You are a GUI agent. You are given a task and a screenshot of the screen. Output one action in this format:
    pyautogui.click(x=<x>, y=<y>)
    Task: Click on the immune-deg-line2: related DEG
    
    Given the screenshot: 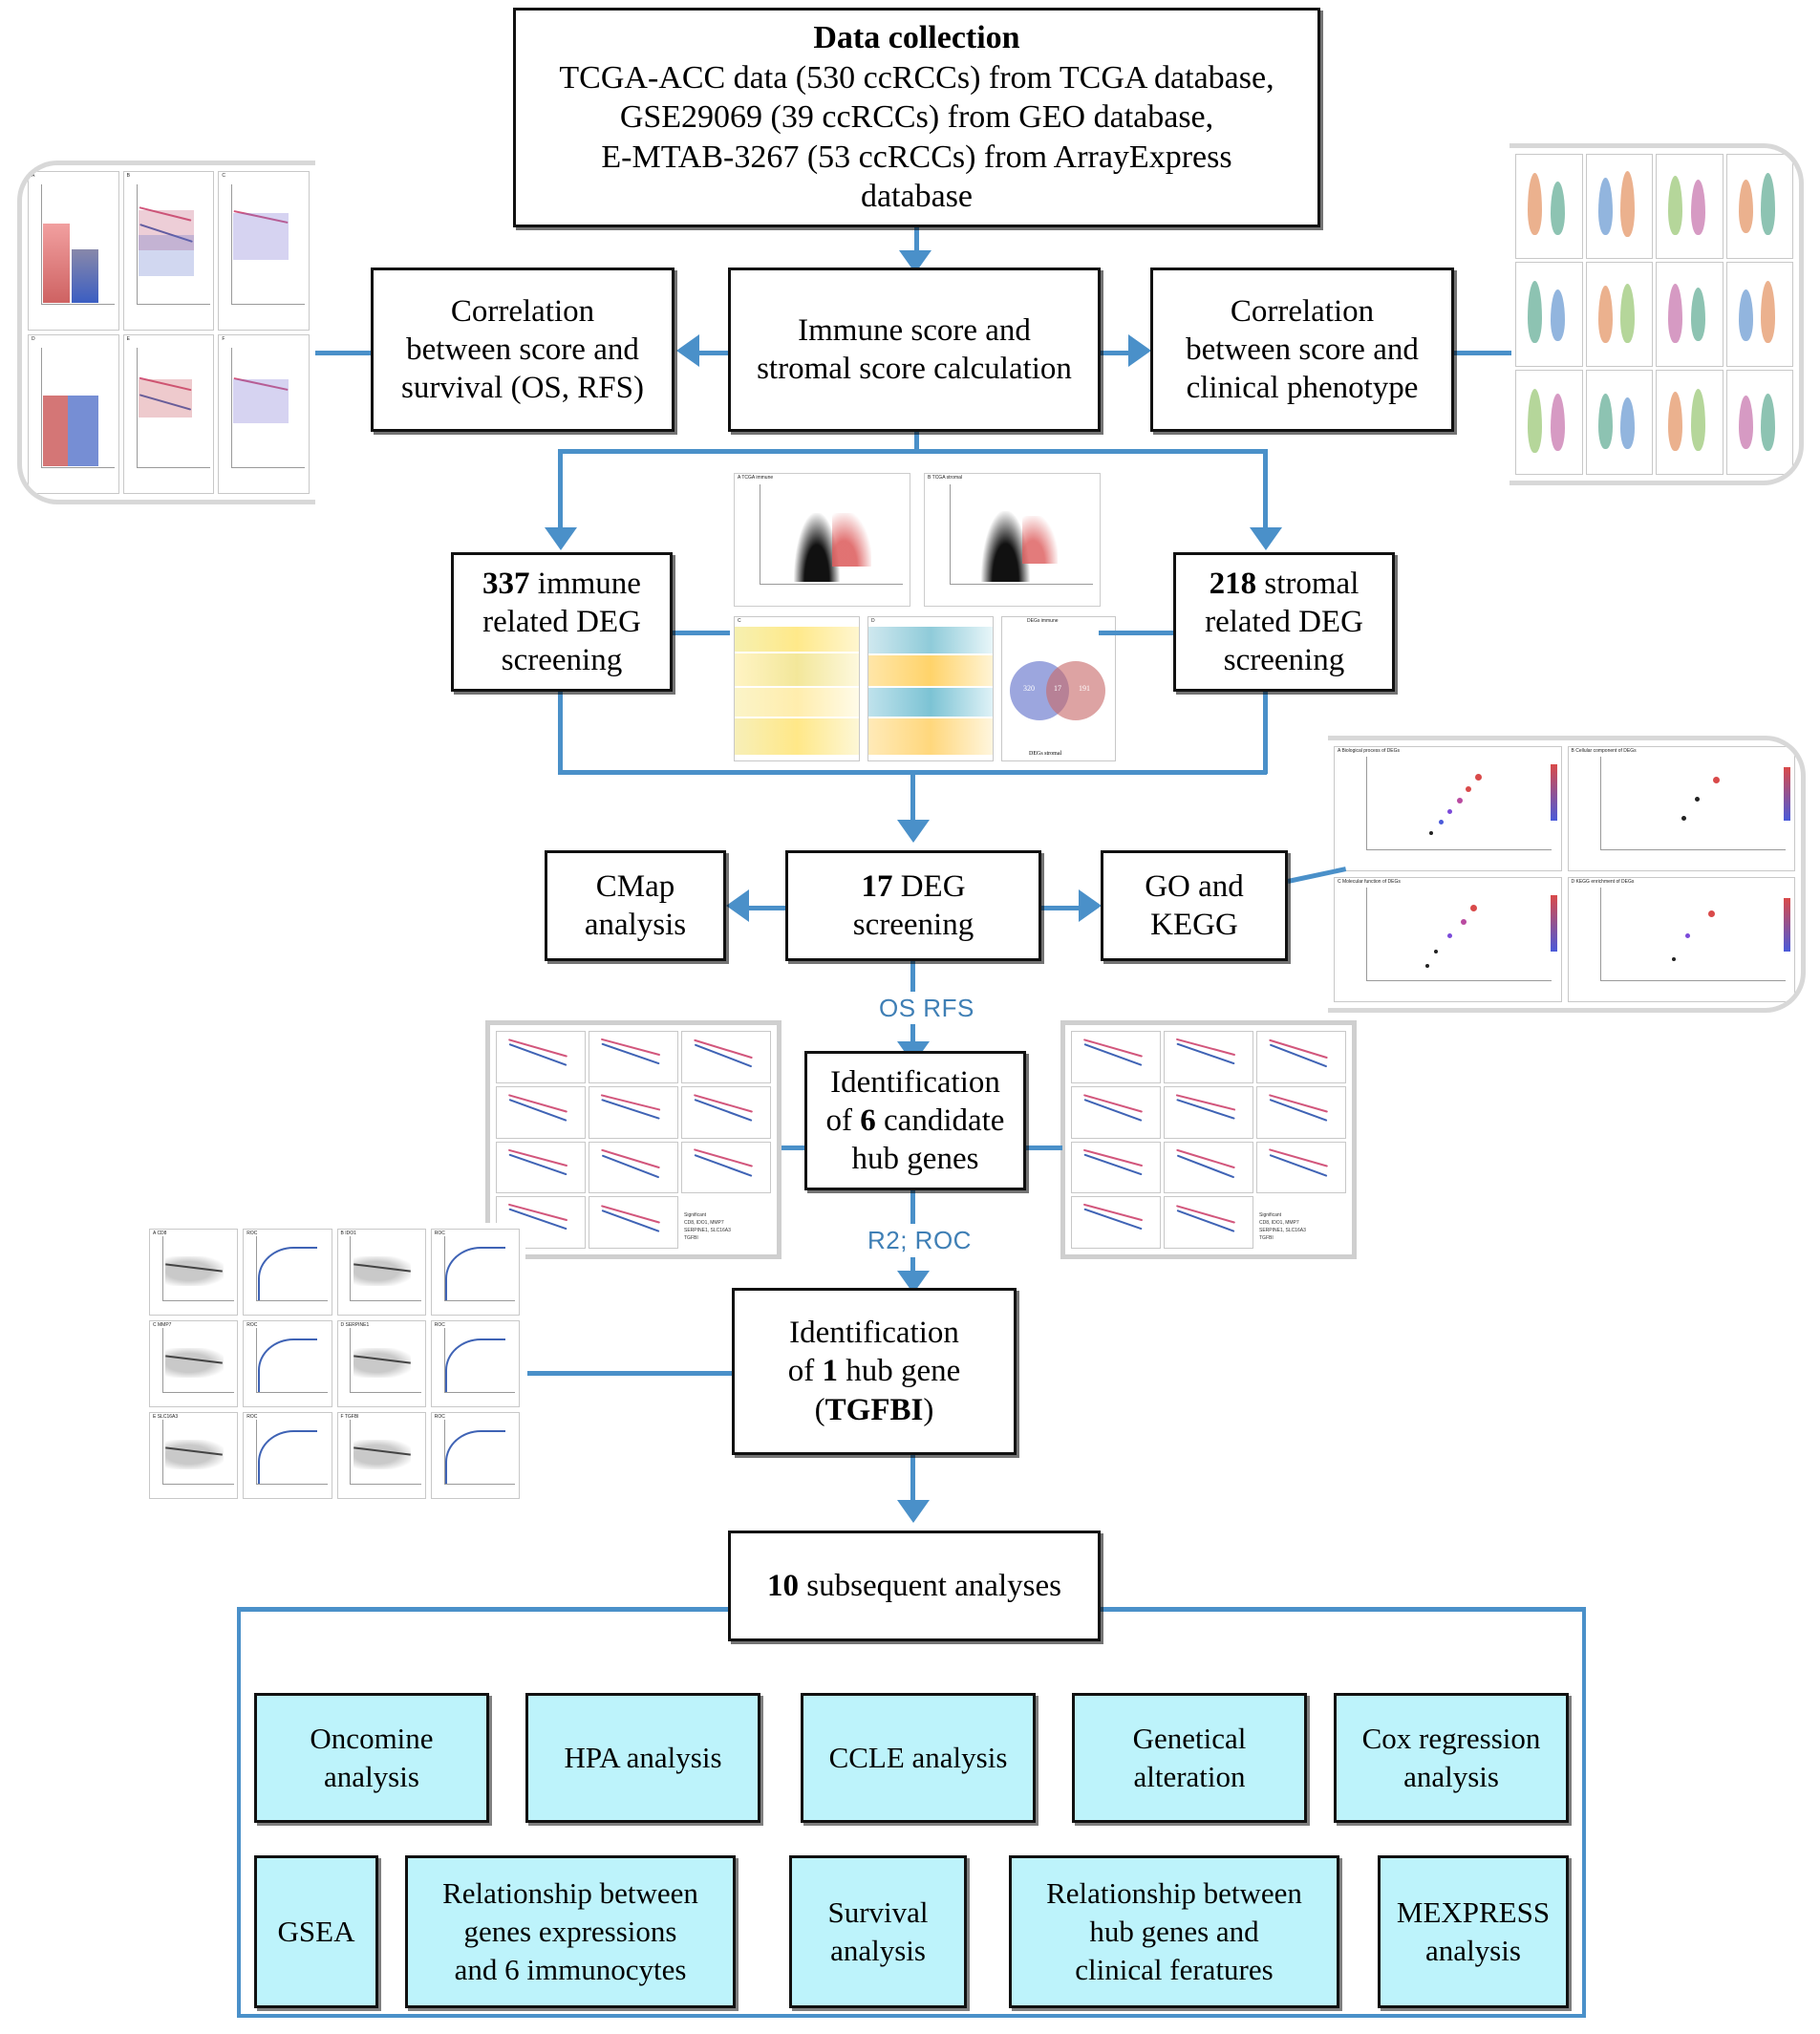 What is the action you would take?
    pyautogui.click(x=562, y=621)
    